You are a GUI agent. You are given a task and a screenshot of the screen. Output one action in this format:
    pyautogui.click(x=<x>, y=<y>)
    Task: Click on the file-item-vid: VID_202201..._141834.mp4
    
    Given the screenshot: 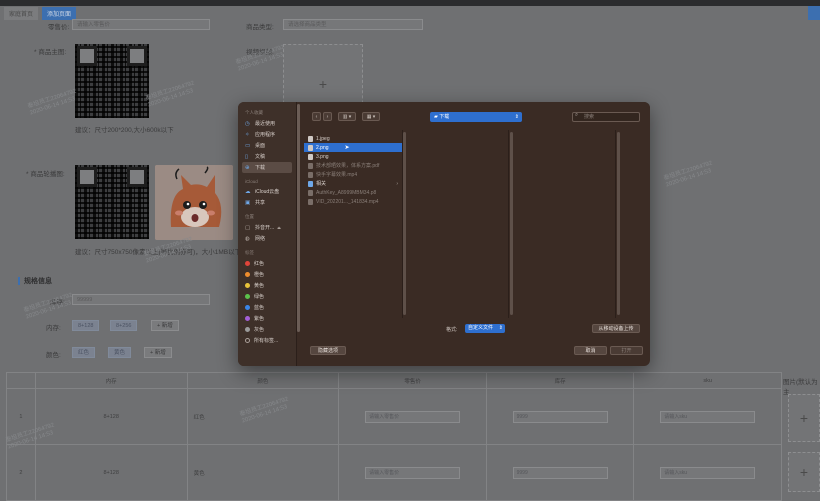 What is the action you would take?
    pyautogui.click(x=353, y=201)
    